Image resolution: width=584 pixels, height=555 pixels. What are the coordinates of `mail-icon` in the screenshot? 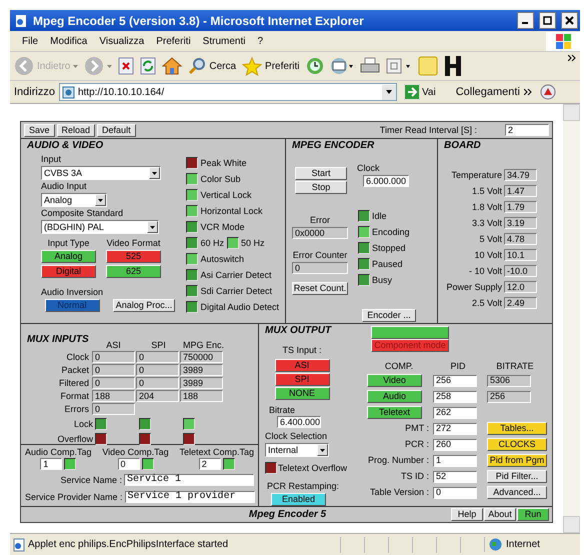 It's located at (342, 66).